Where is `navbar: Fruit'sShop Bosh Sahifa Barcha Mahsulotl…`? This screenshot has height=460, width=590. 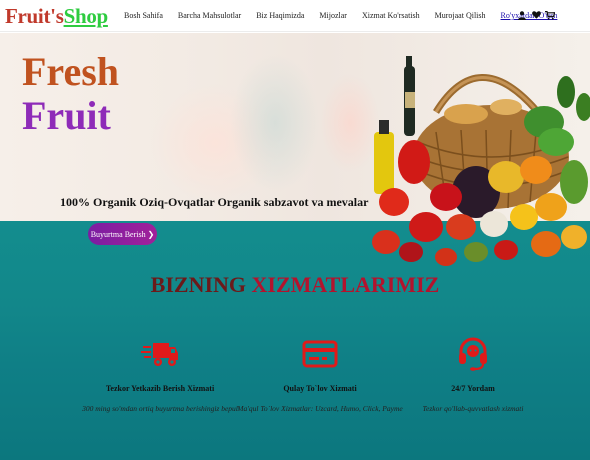
navbar: Fruit'sShop Bosh Sahifa Barcha Mahsulotl… is located at coordinates (295, 16).